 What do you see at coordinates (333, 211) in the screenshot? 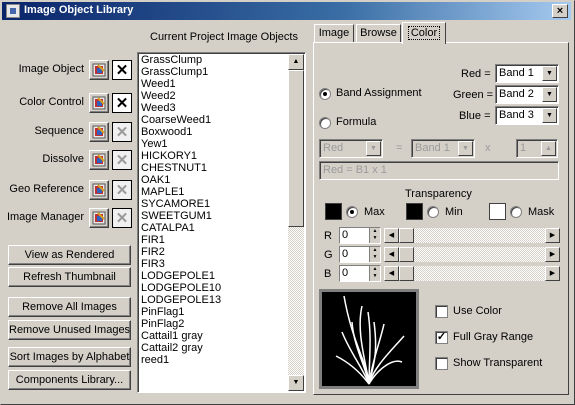
I see `max-color-swatch` at bounding box center [333, 211].